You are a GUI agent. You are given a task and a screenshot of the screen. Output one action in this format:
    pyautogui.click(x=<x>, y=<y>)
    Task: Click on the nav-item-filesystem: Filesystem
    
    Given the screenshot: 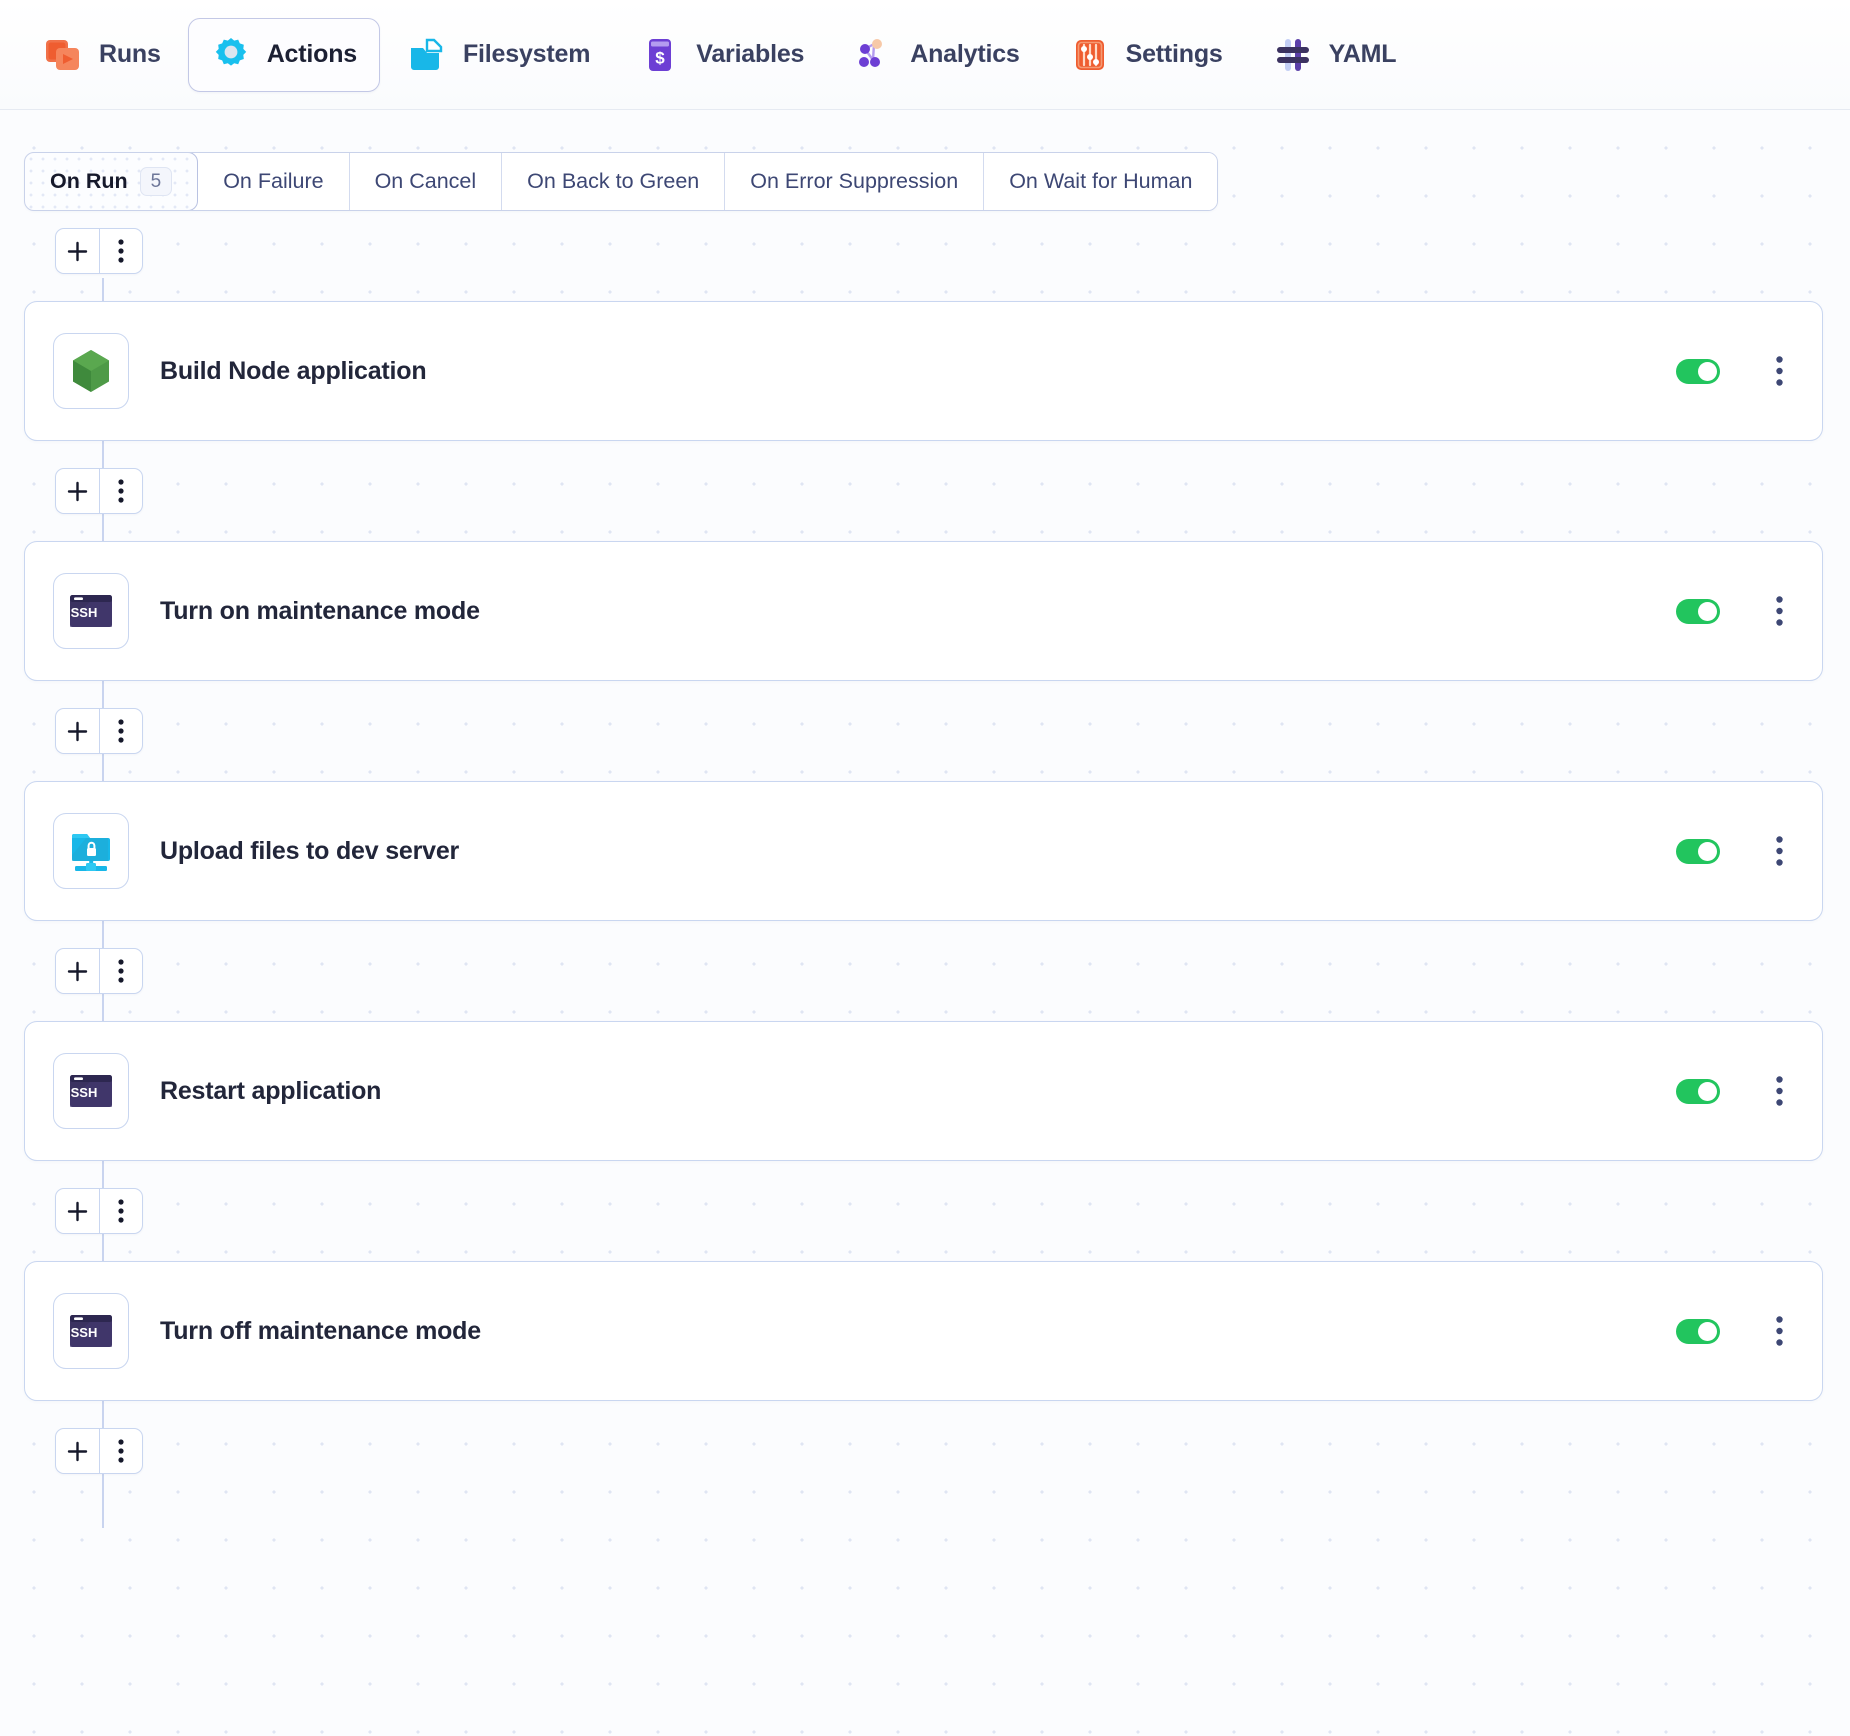 What is the action you would take?
    pyautogui.click(x=498, y=55)
    